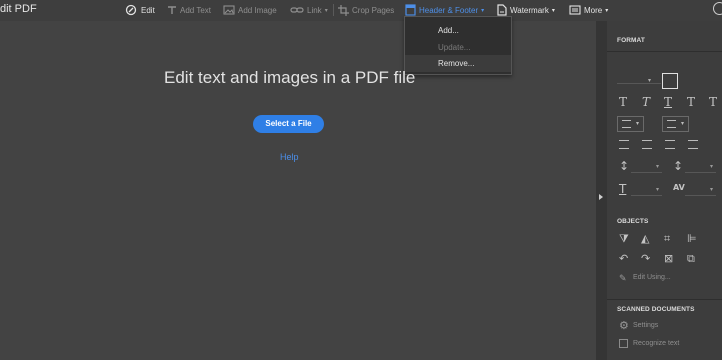 The image size is (722, 360). I want to click on panel-collapse-handle, so click(601, 190).